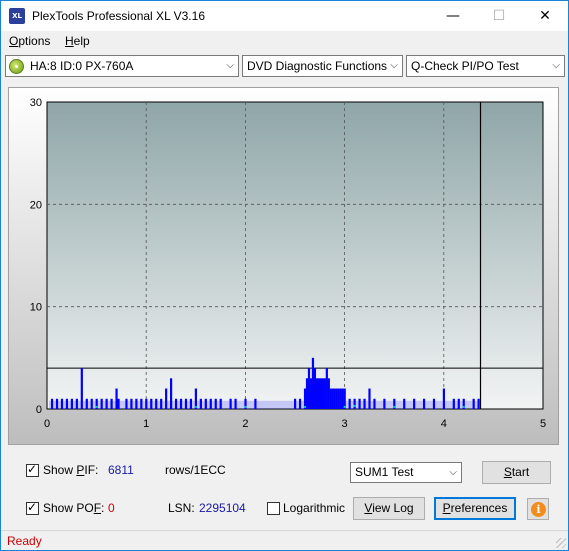 The width and height of the screenshot is (569, 551). What do you see at coordinates (36, 308) in the screenshot?
I see `y-tick-label: 10` at bounding box center [36, 308].